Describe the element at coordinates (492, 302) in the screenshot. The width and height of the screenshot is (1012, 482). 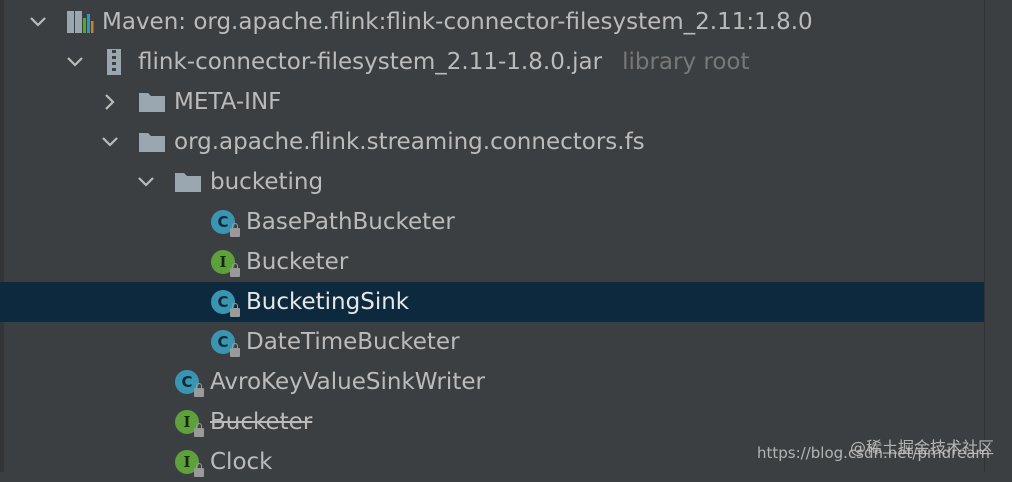
I see `tree-row-bucketingsink: C BucketingSink` at that location.